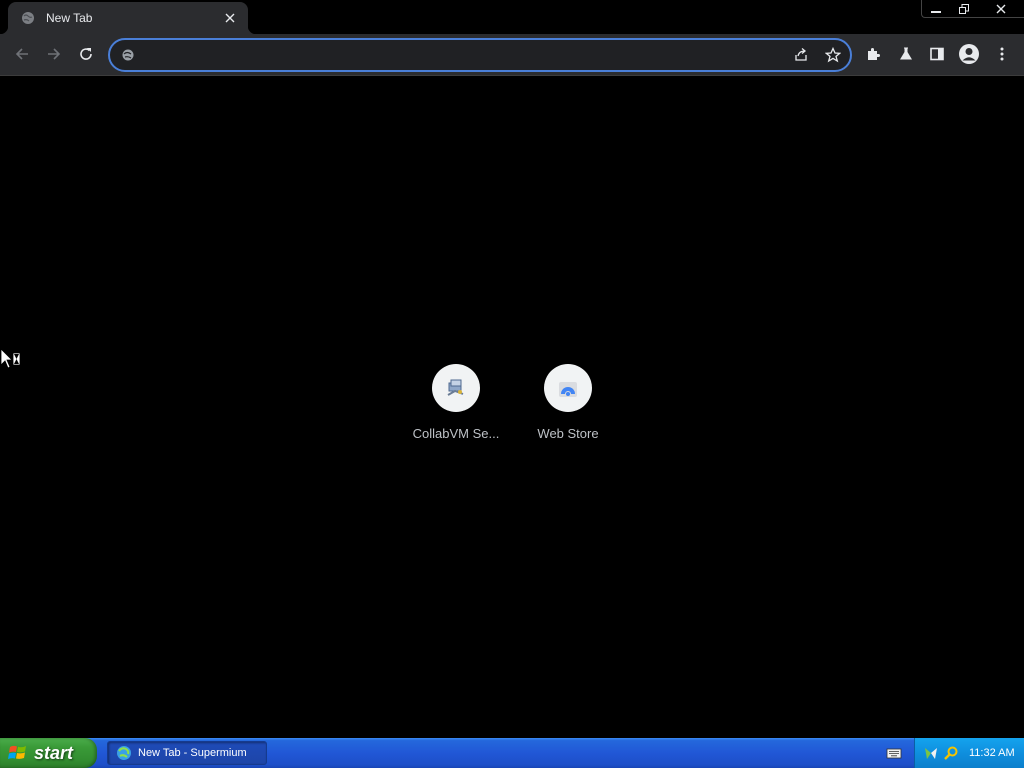  Describe the element at coordinates (54, 752) in the screenshot. I see `start-label: start` at that location.